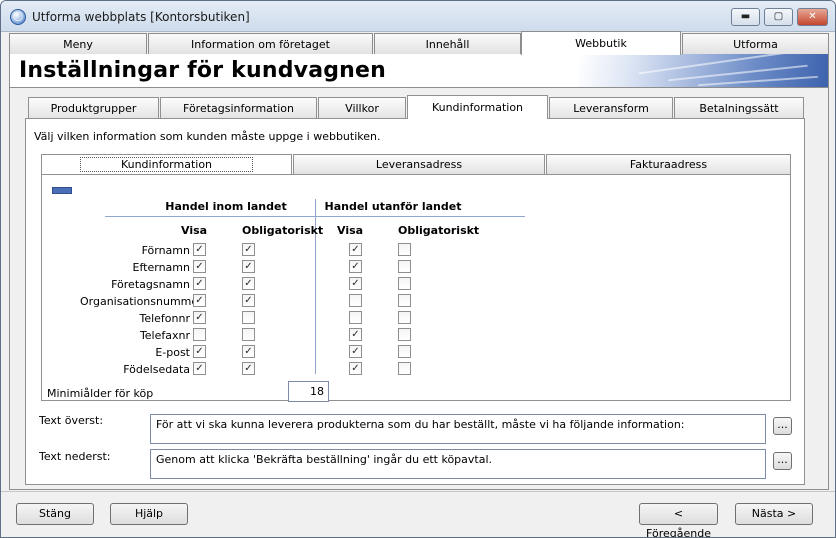 The height and width of the screenshot is (538, 836). What do you see at coordinates (774, 514) in the screenshot?
I see `next-button: Nästa >` at bounding box center [774, 514].